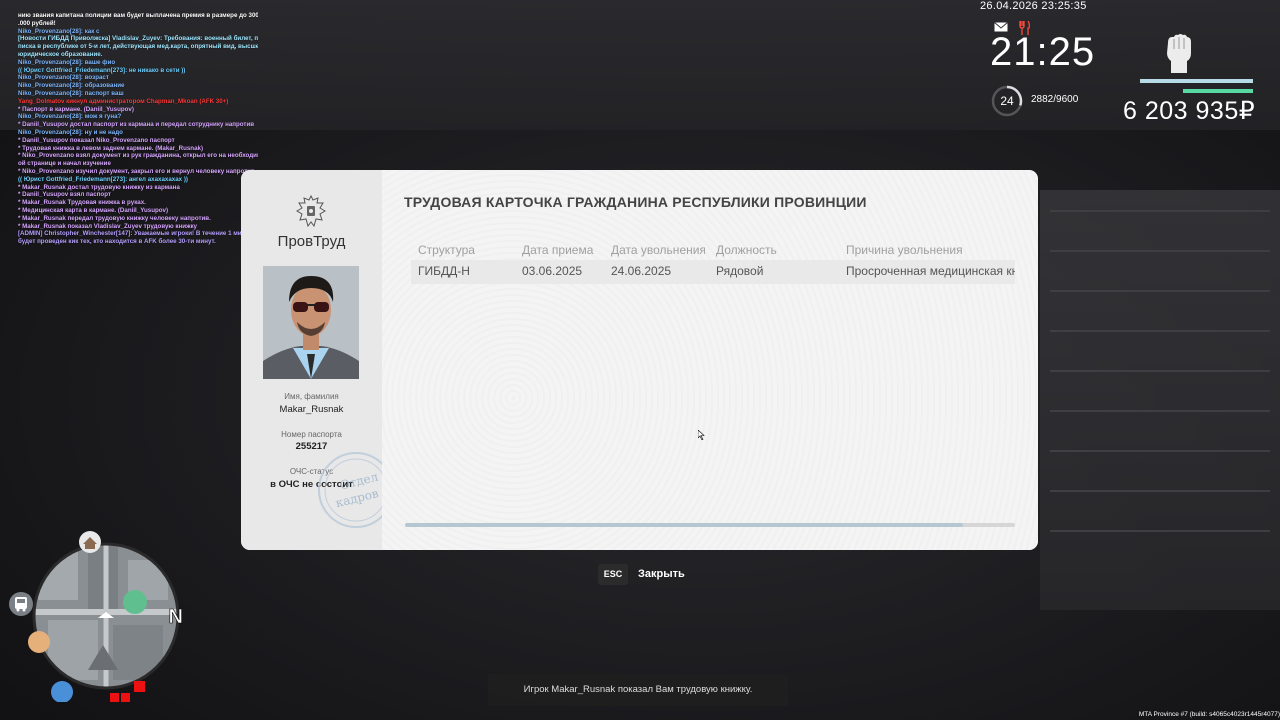 The image size is (1280, 720). What do you see at coordinates (1189, 111) in the screenshot?
I see `money-display: 6 203 935₽` at bounding box center [1189, 111].